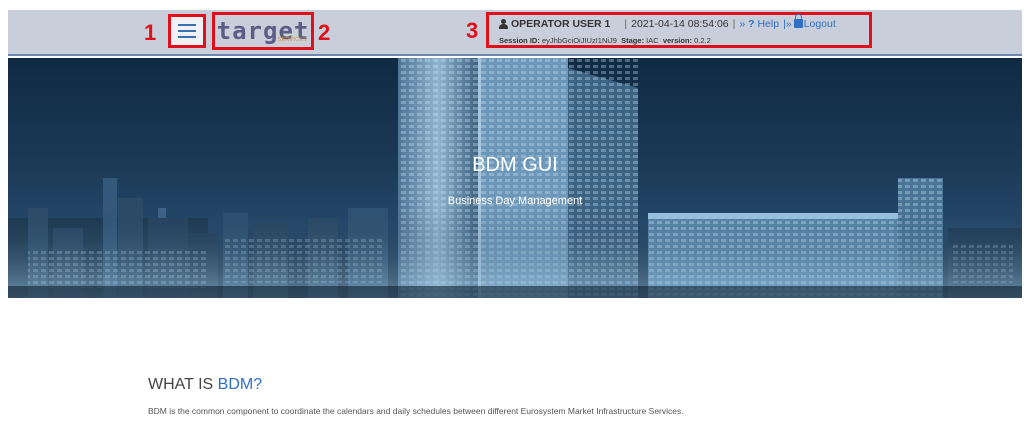  I want to click on datetime: 2021-04-14 08:54:06, so click(680, 23).